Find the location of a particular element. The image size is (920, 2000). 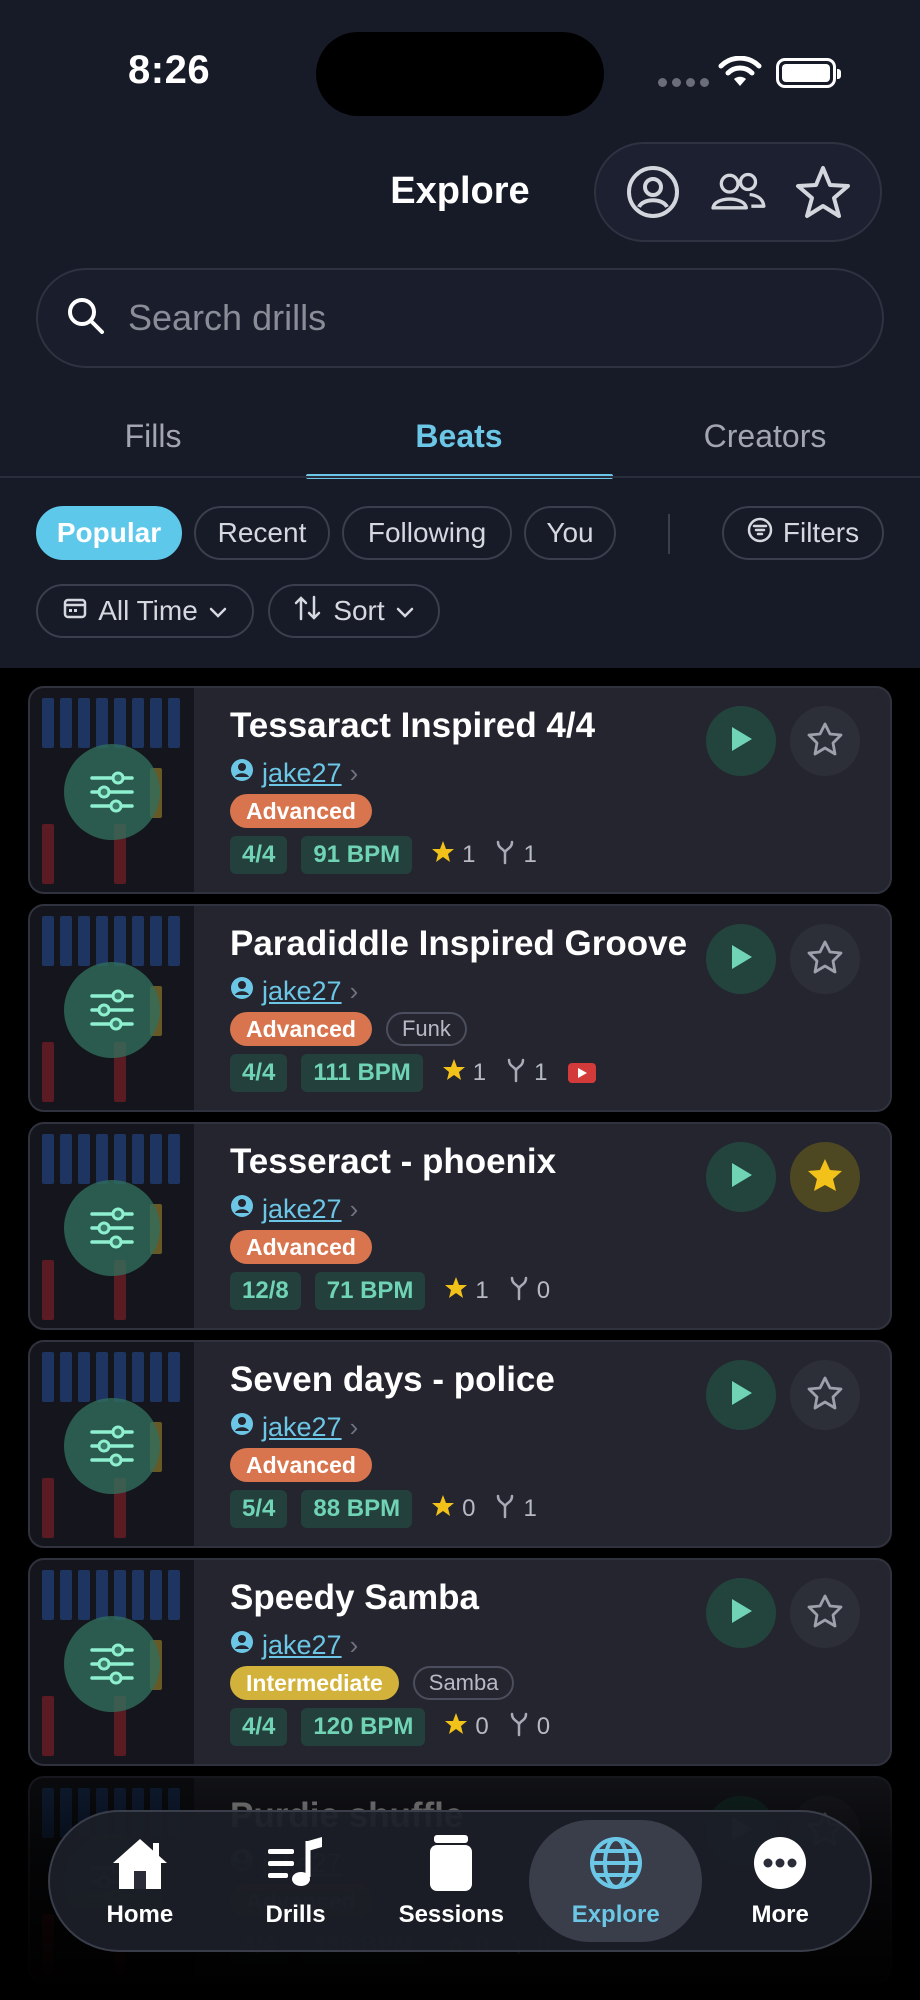

nav-drills-label: Drills is located at coordinates (295, 1914).